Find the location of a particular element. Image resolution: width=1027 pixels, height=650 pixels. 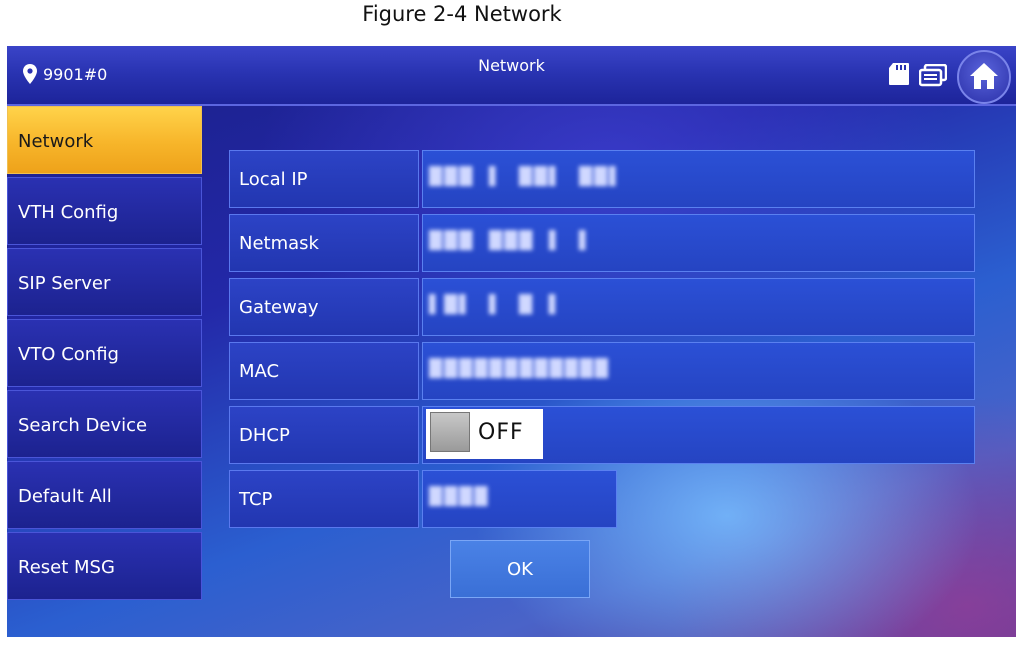

sidebar-item-vth-config: VTH Config is located at coordinates (104, 211).